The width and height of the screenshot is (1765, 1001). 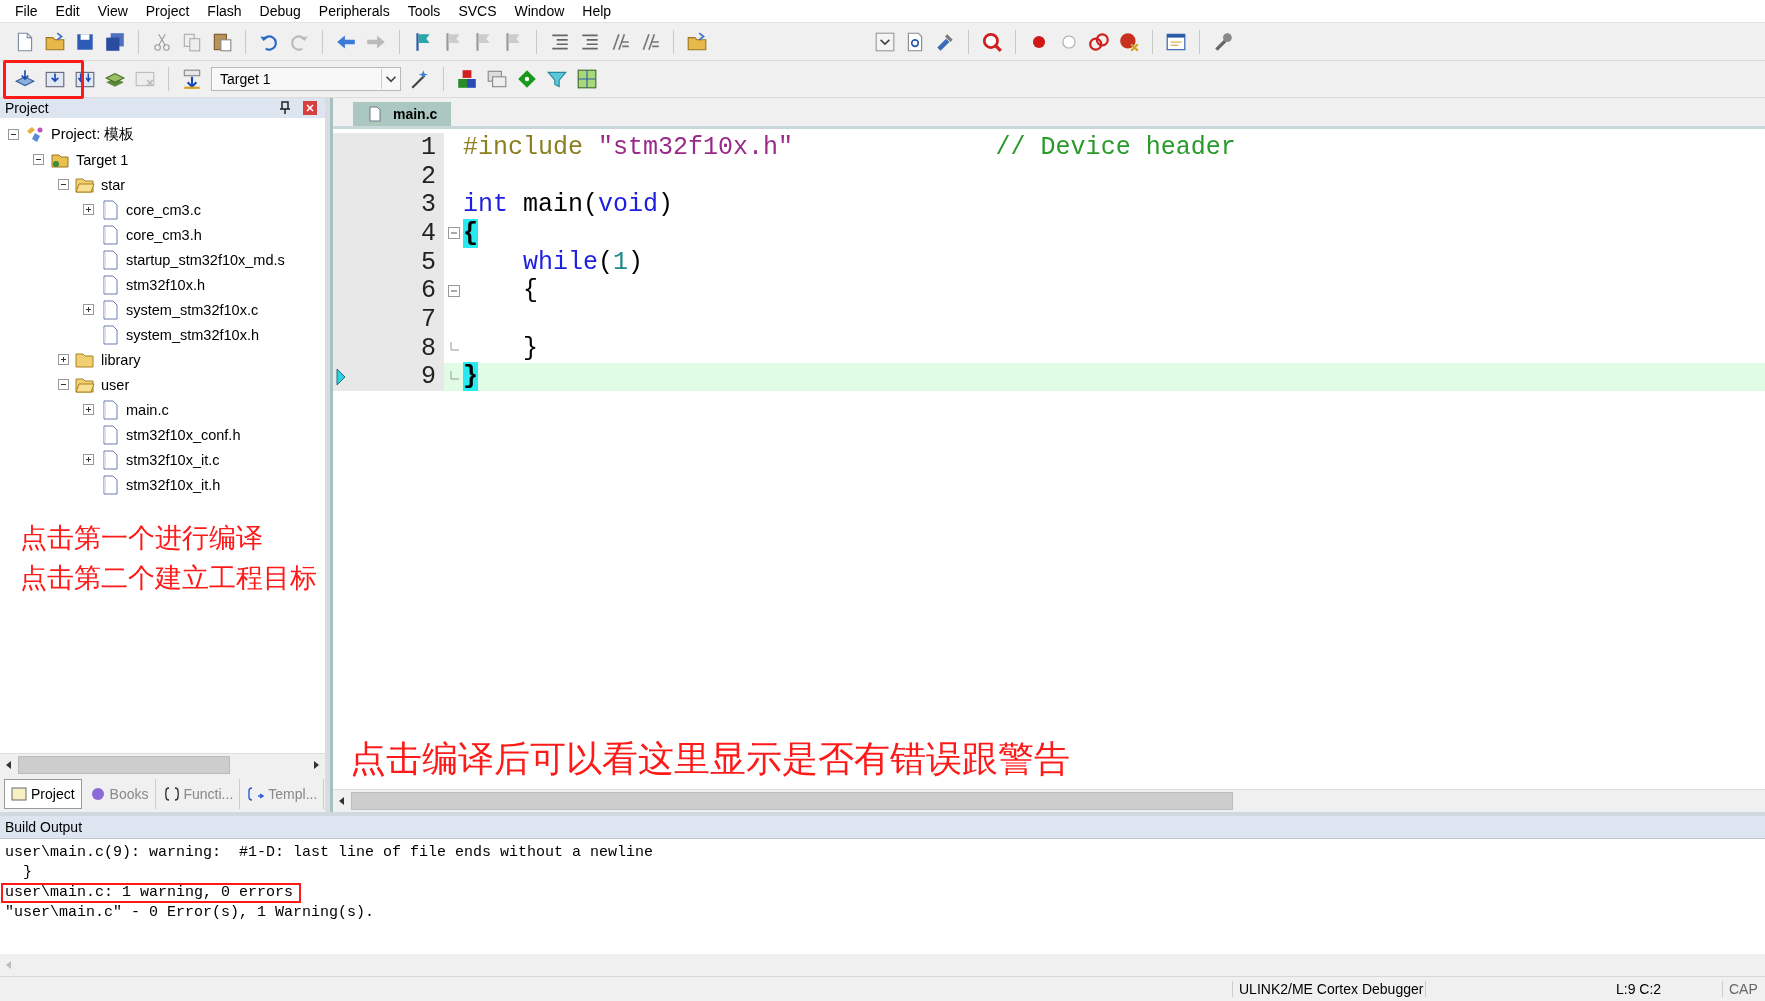 I want to click on clear-breakpoints-icon, so click(x=1129, y=41).